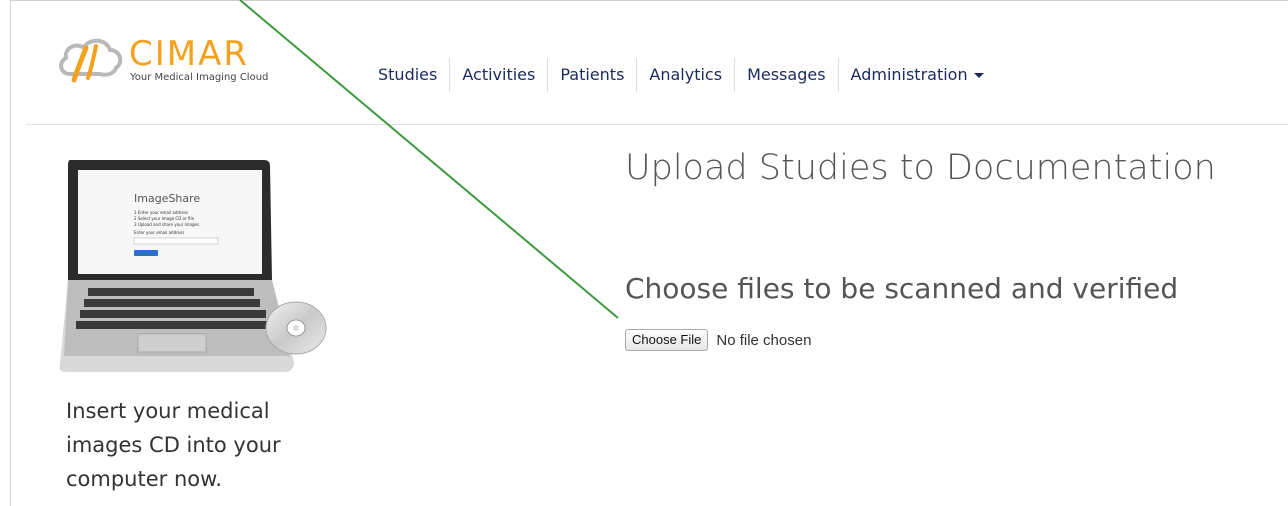 The image size is (1288, 506). I want to click on choose-file-button: Choose File, so click(667, 340).